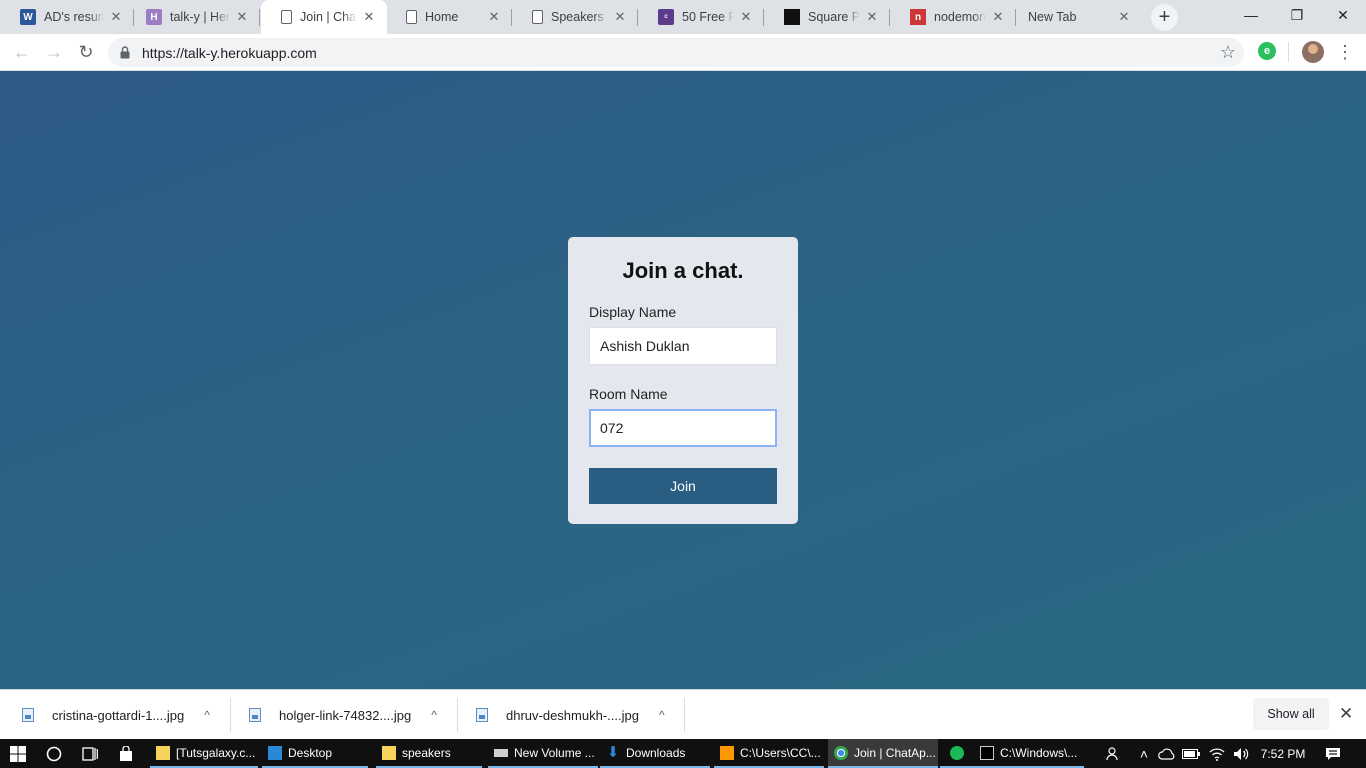 The height and width of the screenshot is (768, 1366). Describe the element at coordinates (683, 428) in the screenshot. I see `room-name-input` at that location.